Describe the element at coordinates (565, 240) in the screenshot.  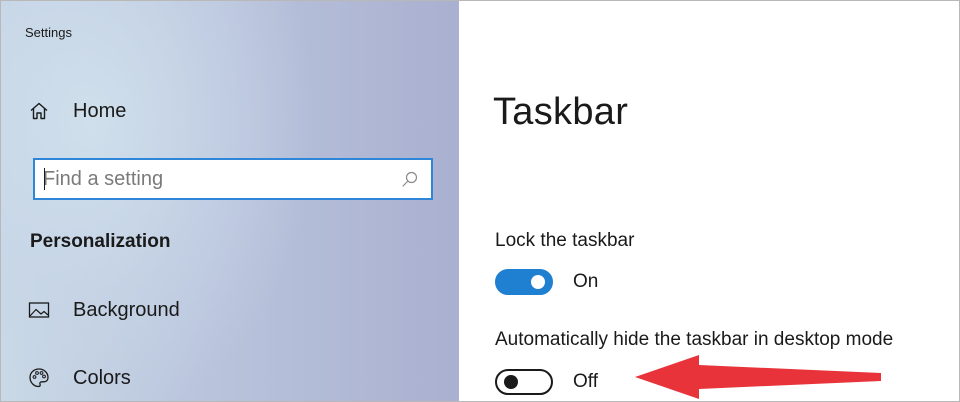
I see `lock-taskbar-label: Lock the taskbar` at that location.